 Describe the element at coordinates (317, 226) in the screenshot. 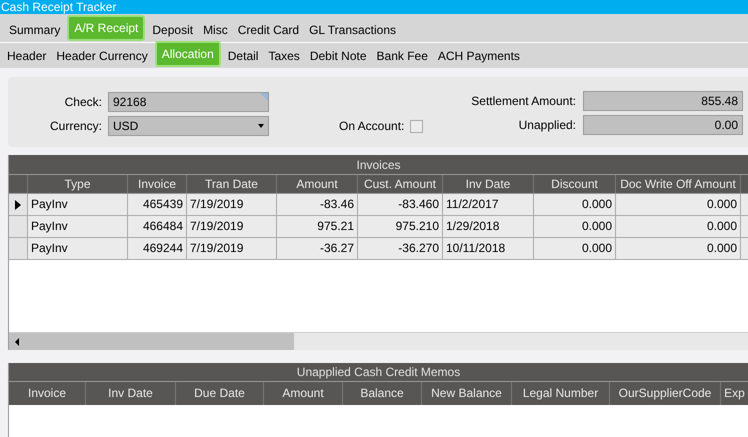

I see `table-cell: 975.21` at that location.